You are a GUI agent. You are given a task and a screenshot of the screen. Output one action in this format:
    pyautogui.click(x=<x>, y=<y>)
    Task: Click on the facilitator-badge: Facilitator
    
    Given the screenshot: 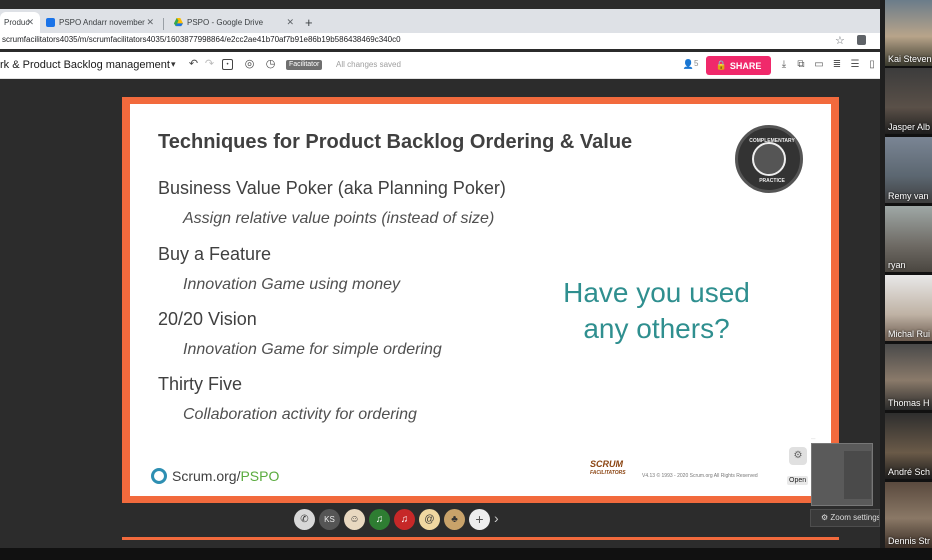 What is the action you would take?
    pyautogui.click(x=304, y=65)
    